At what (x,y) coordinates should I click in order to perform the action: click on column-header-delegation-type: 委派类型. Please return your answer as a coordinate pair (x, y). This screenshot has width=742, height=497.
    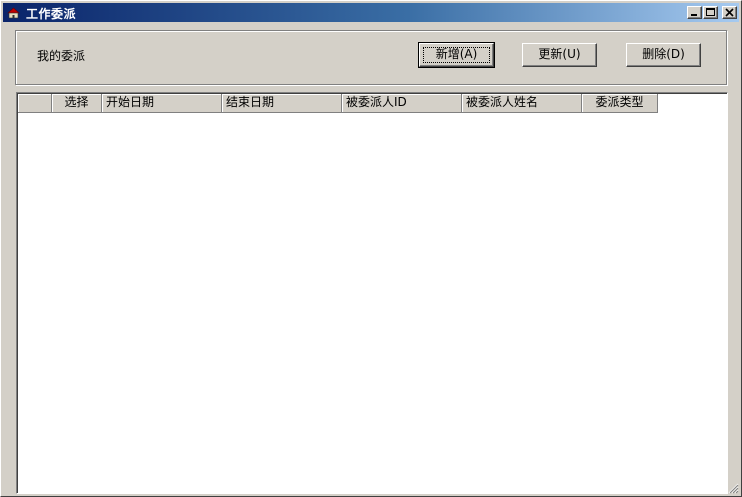
    Looking at the image, I should click on (620, 103).